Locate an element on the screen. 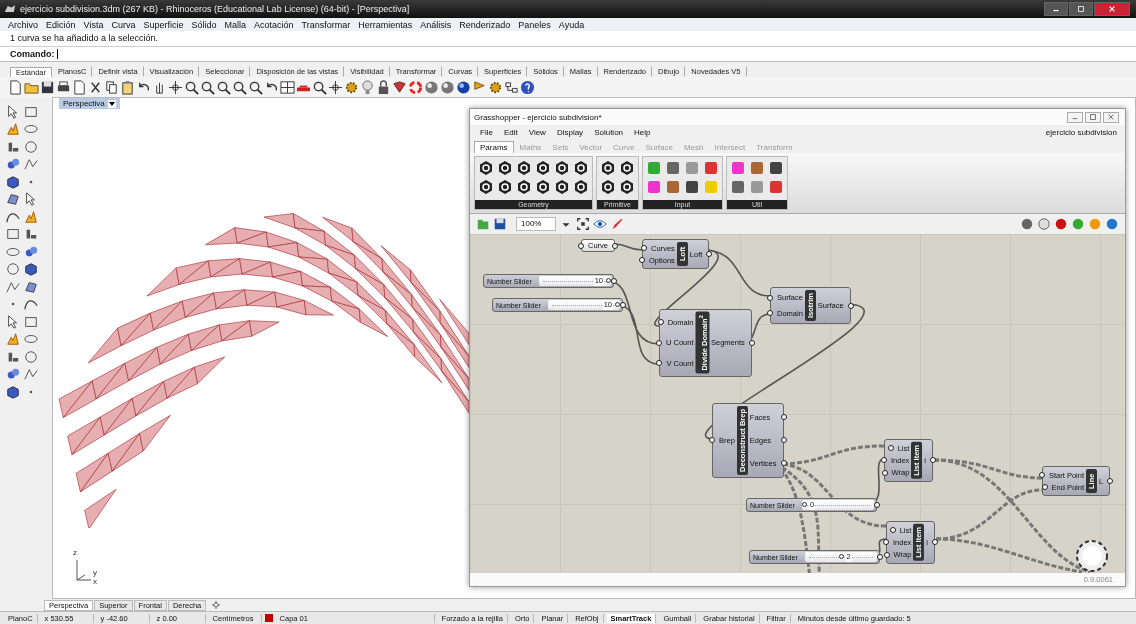 The height and width of the screenshot is (624, 1136). menu-item: Edición is located at coordinates (61, 24).